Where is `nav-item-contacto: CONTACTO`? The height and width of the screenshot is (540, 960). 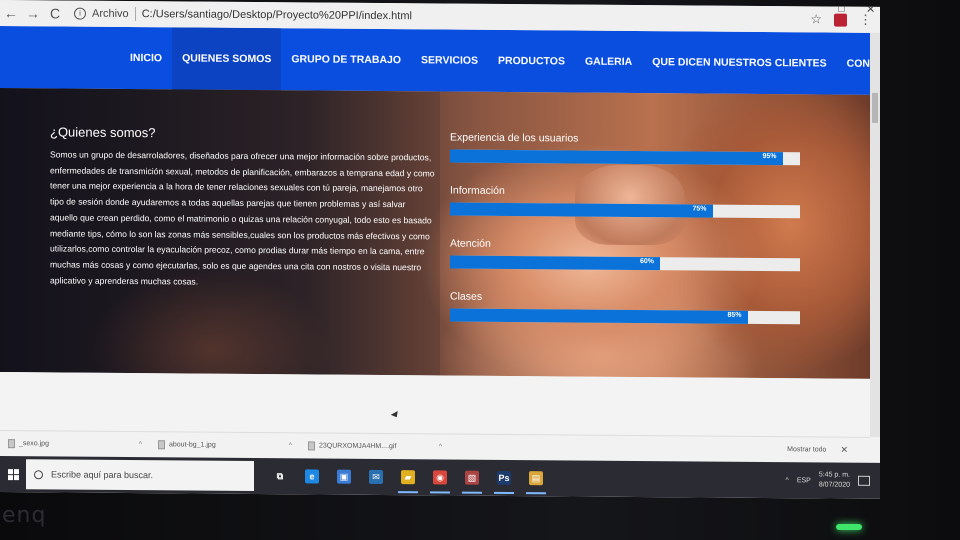
nav-item-contacto: CONTACTO is located at coordinates (853, 64).